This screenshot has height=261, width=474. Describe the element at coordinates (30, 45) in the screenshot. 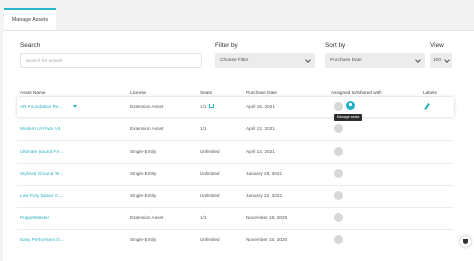

I see `search-label: Search` at that location.